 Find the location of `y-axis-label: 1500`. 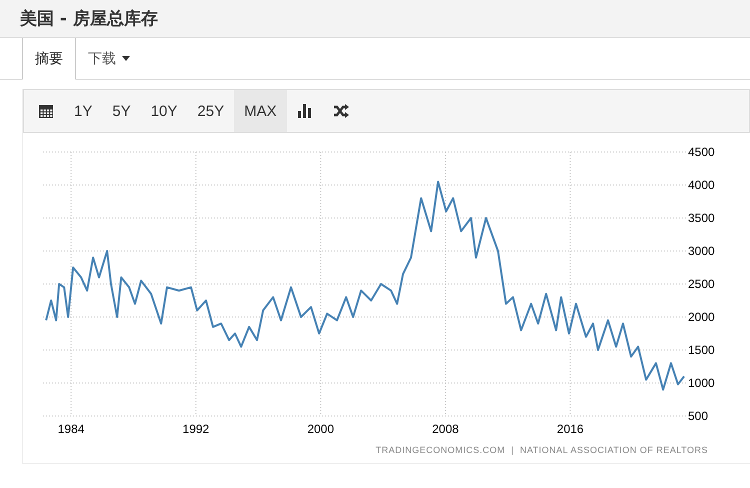

y-axis-label: 1500 is located at coordinates (701, 350).